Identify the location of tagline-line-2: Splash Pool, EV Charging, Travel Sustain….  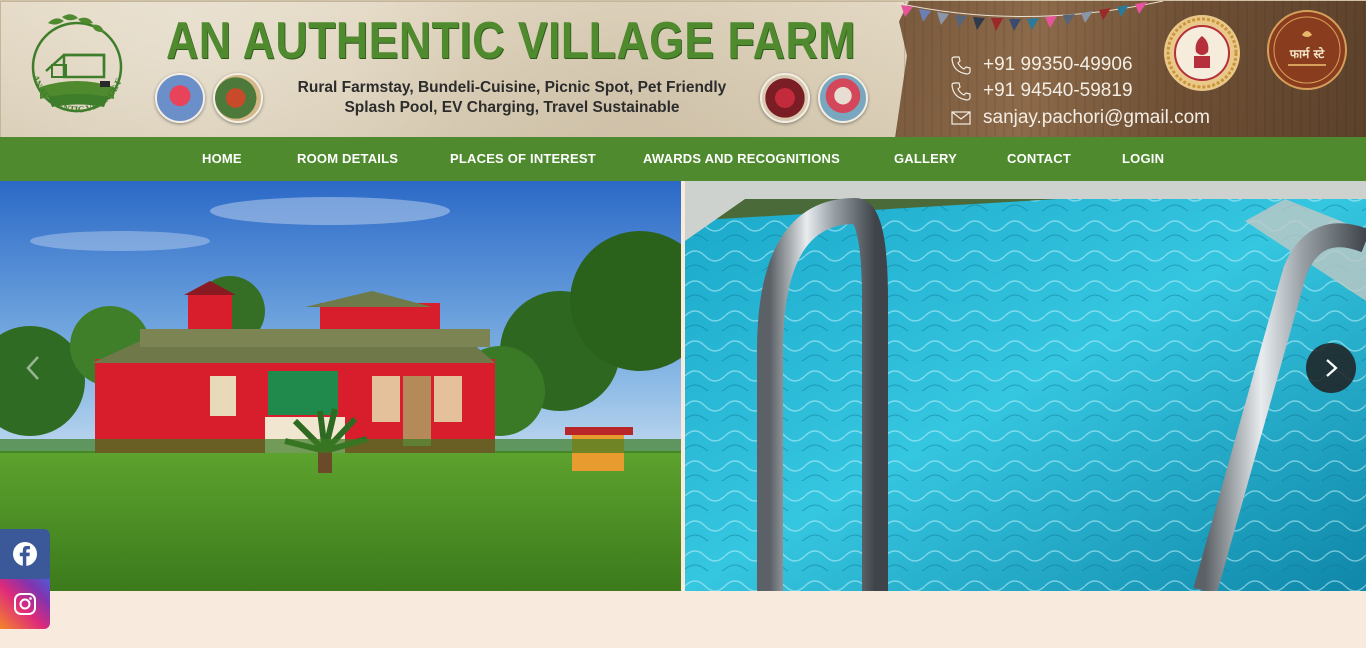
(512, 107).